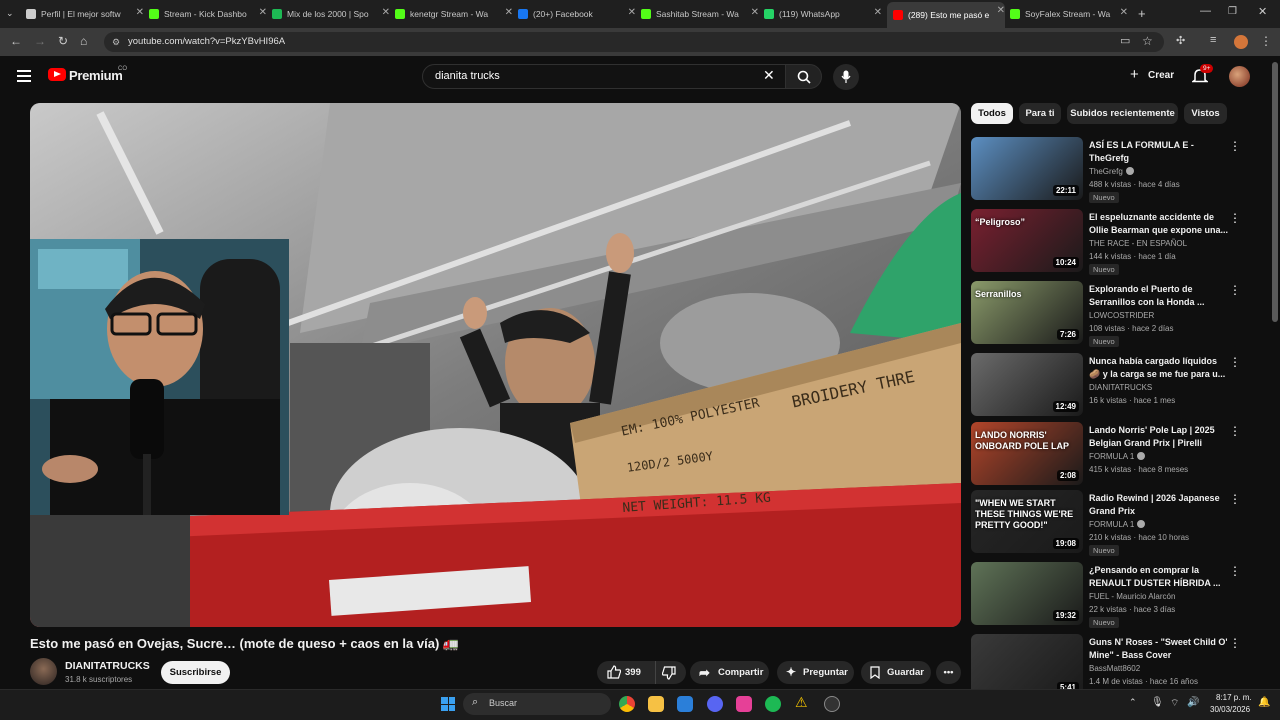  What do you see at coordinates (63, 41) in the screenshot?
I see `reload-icon: ↻` at bounding box center [63, 41].